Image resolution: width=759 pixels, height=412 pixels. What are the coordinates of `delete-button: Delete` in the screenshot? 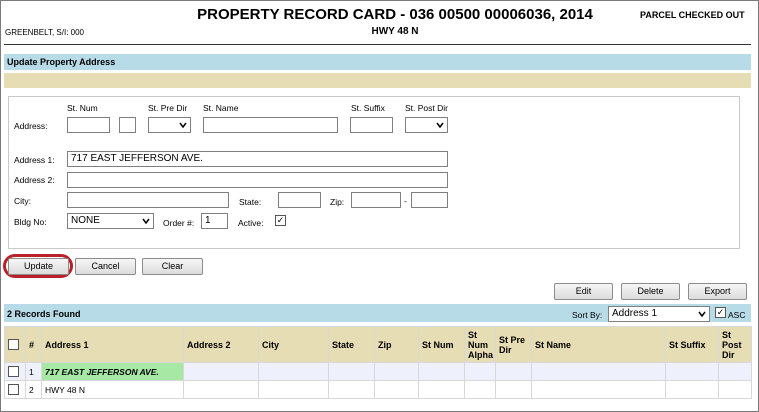 It's located at (650, 291).